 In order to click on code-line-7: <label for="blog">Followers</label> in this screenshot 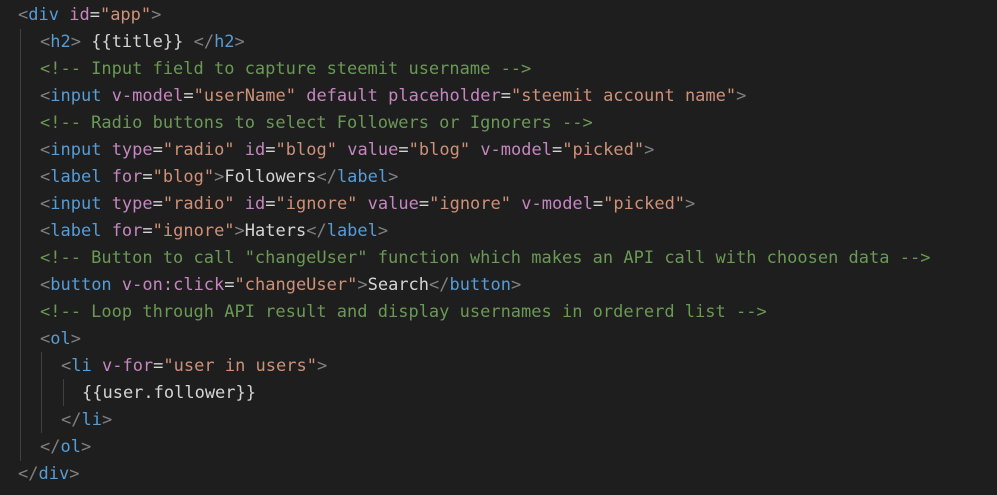, I will do `click(199, 177)`.